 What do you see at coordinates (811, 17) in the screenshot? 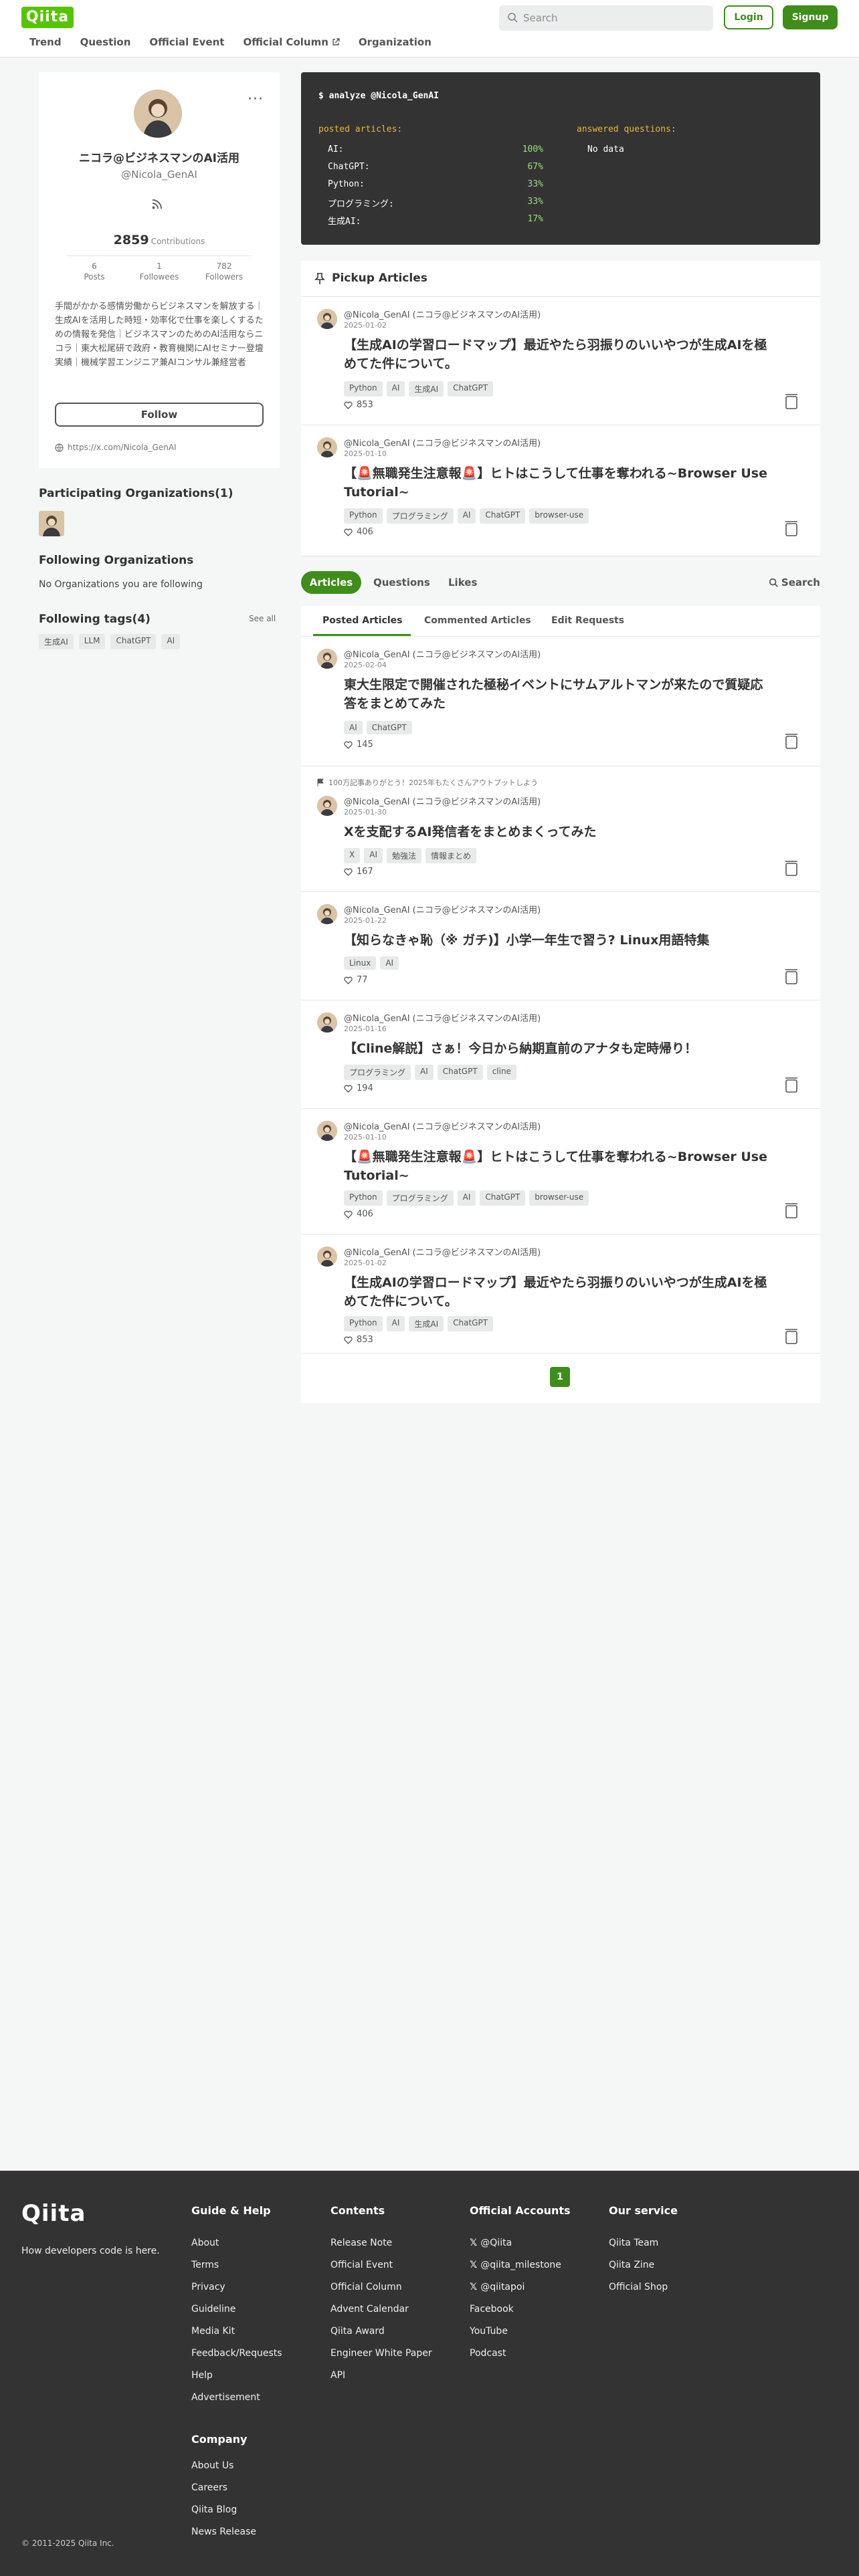
I see `signup-button: Signup` at bounding box center [811, 17].